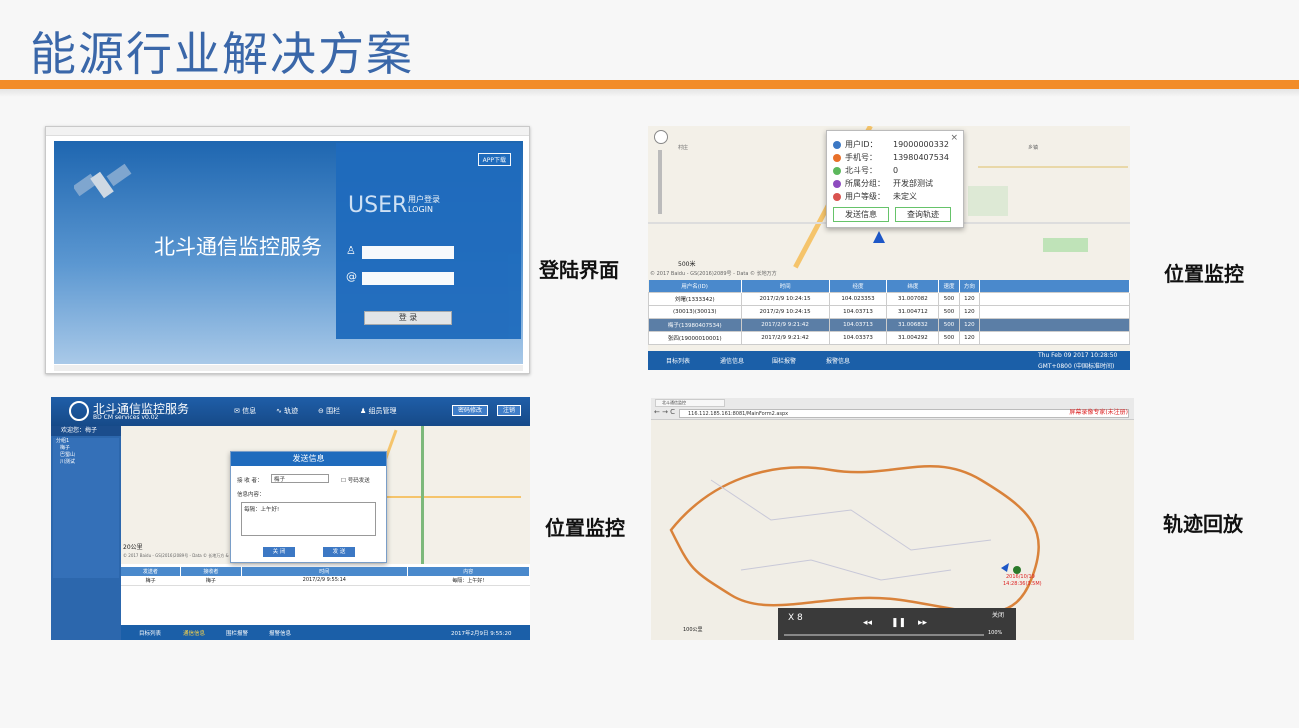 This screenshot has height=728, width=1299. I want to click on send-button: 发 送, so click(339, 552).